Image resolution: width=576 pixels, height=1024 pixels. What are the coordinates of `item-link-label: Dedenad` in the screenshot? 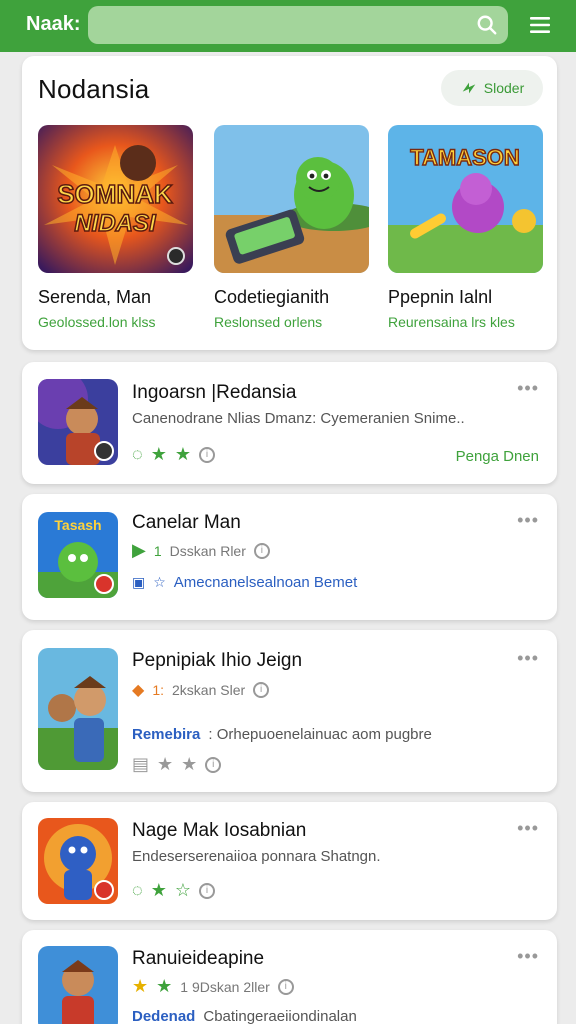 It's located at (163, 1016).